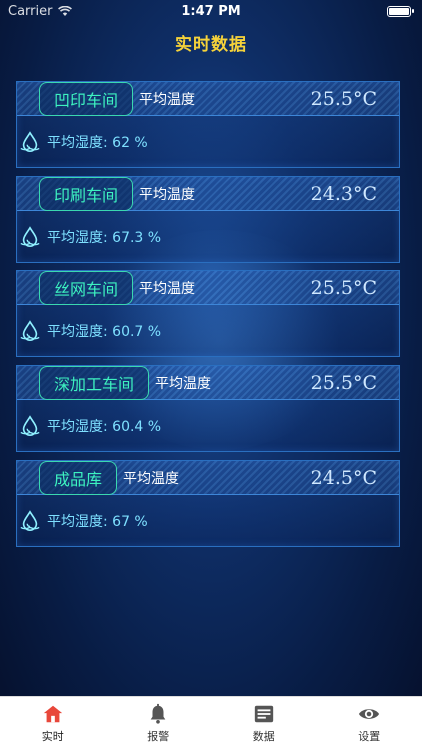  I want to click on tab-alarm: 报警, so click(159, 723).